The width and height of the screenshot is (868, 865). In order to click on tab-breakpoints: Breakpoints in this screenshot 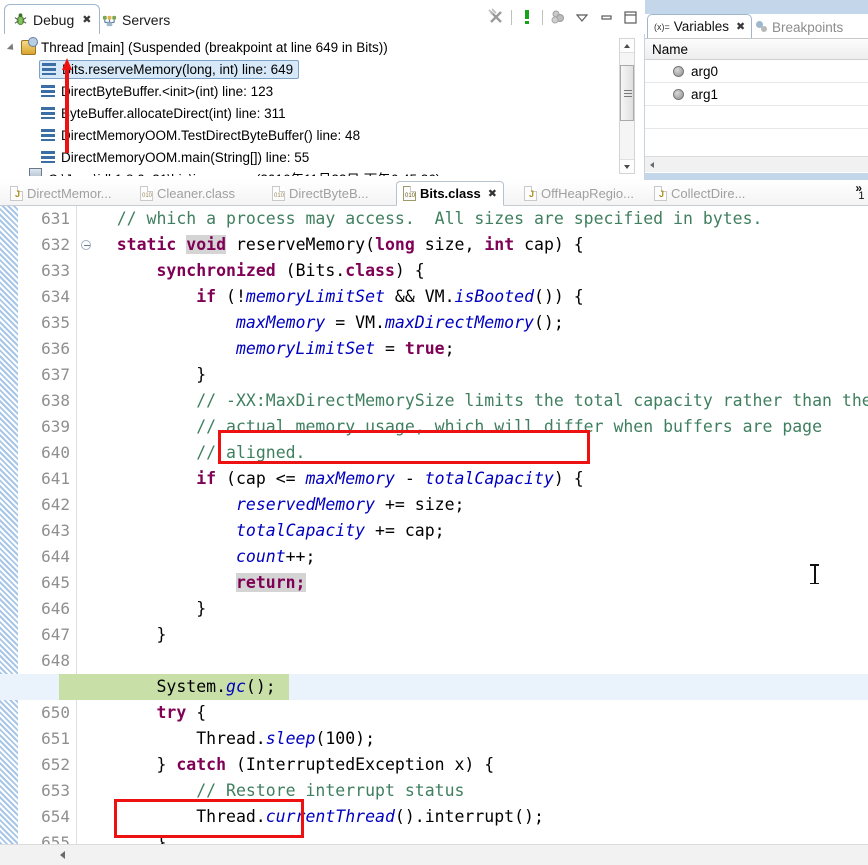, I will do `click(799, 27)`.